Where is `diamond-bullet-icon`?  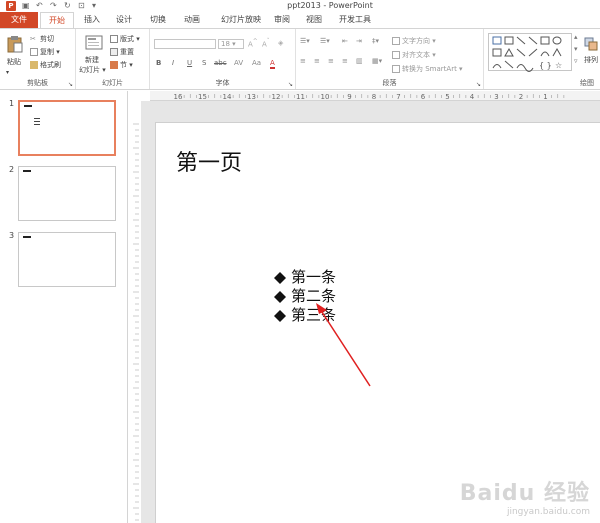
diamond-bullet-icon is located at coordinates (280, 296).